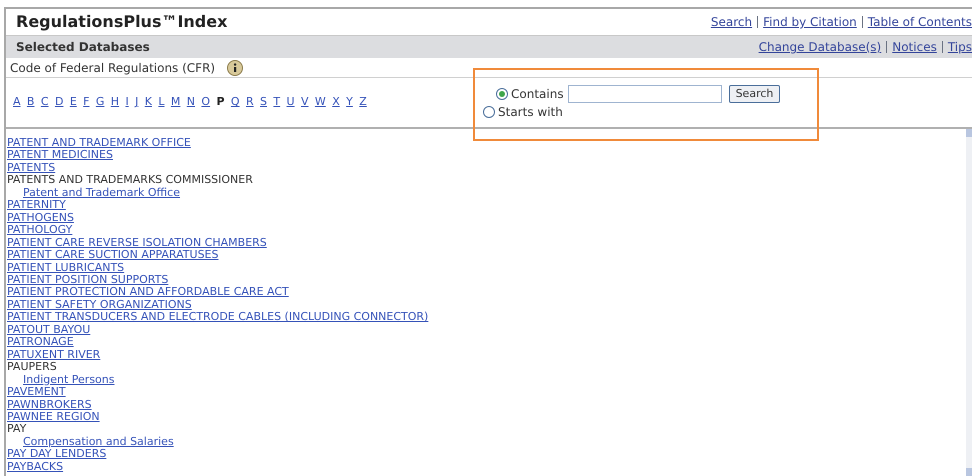 This screenshot has width=972, height=476. What do you see at coordinates (31, 167) in the screenshot?
I see `index-link: PATENTS` at bounding box center [31, 167].